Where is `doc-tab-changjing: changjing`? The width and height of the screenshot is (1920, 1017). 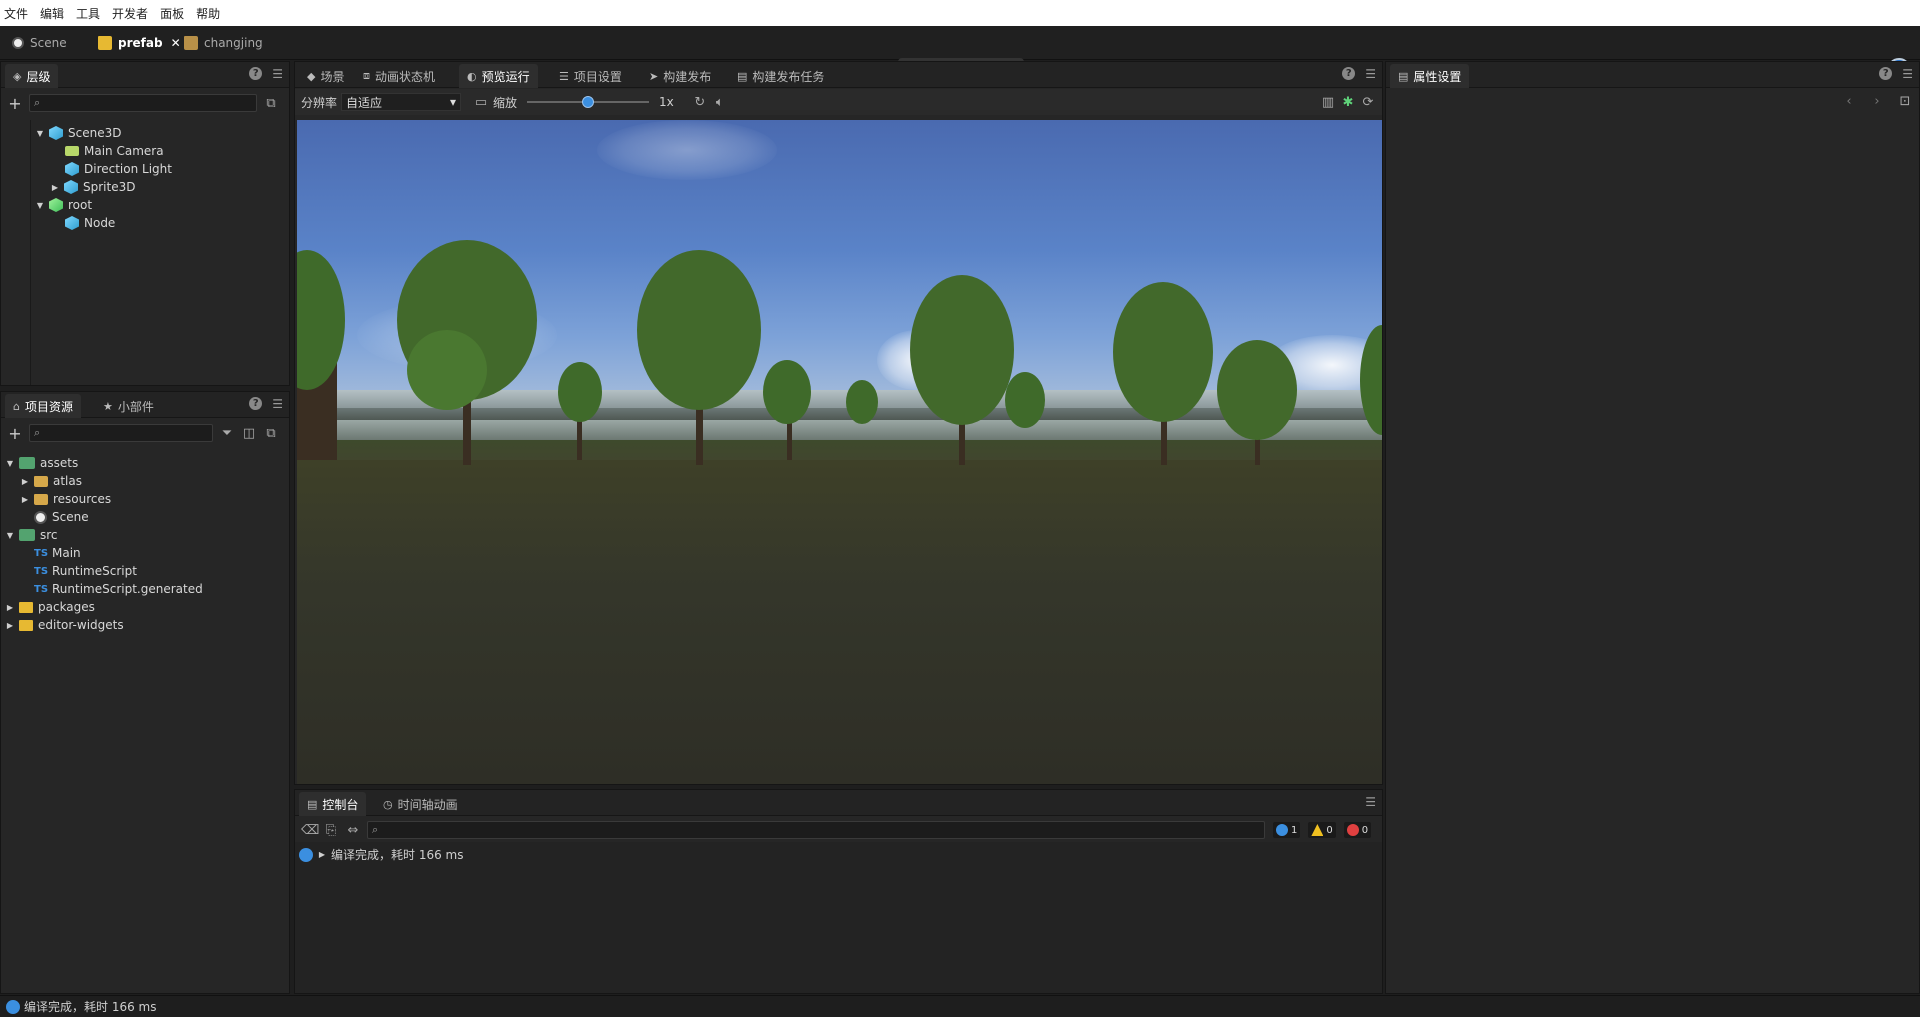 doc-tab-changjing: changjing is located at coordinates (223, 43).